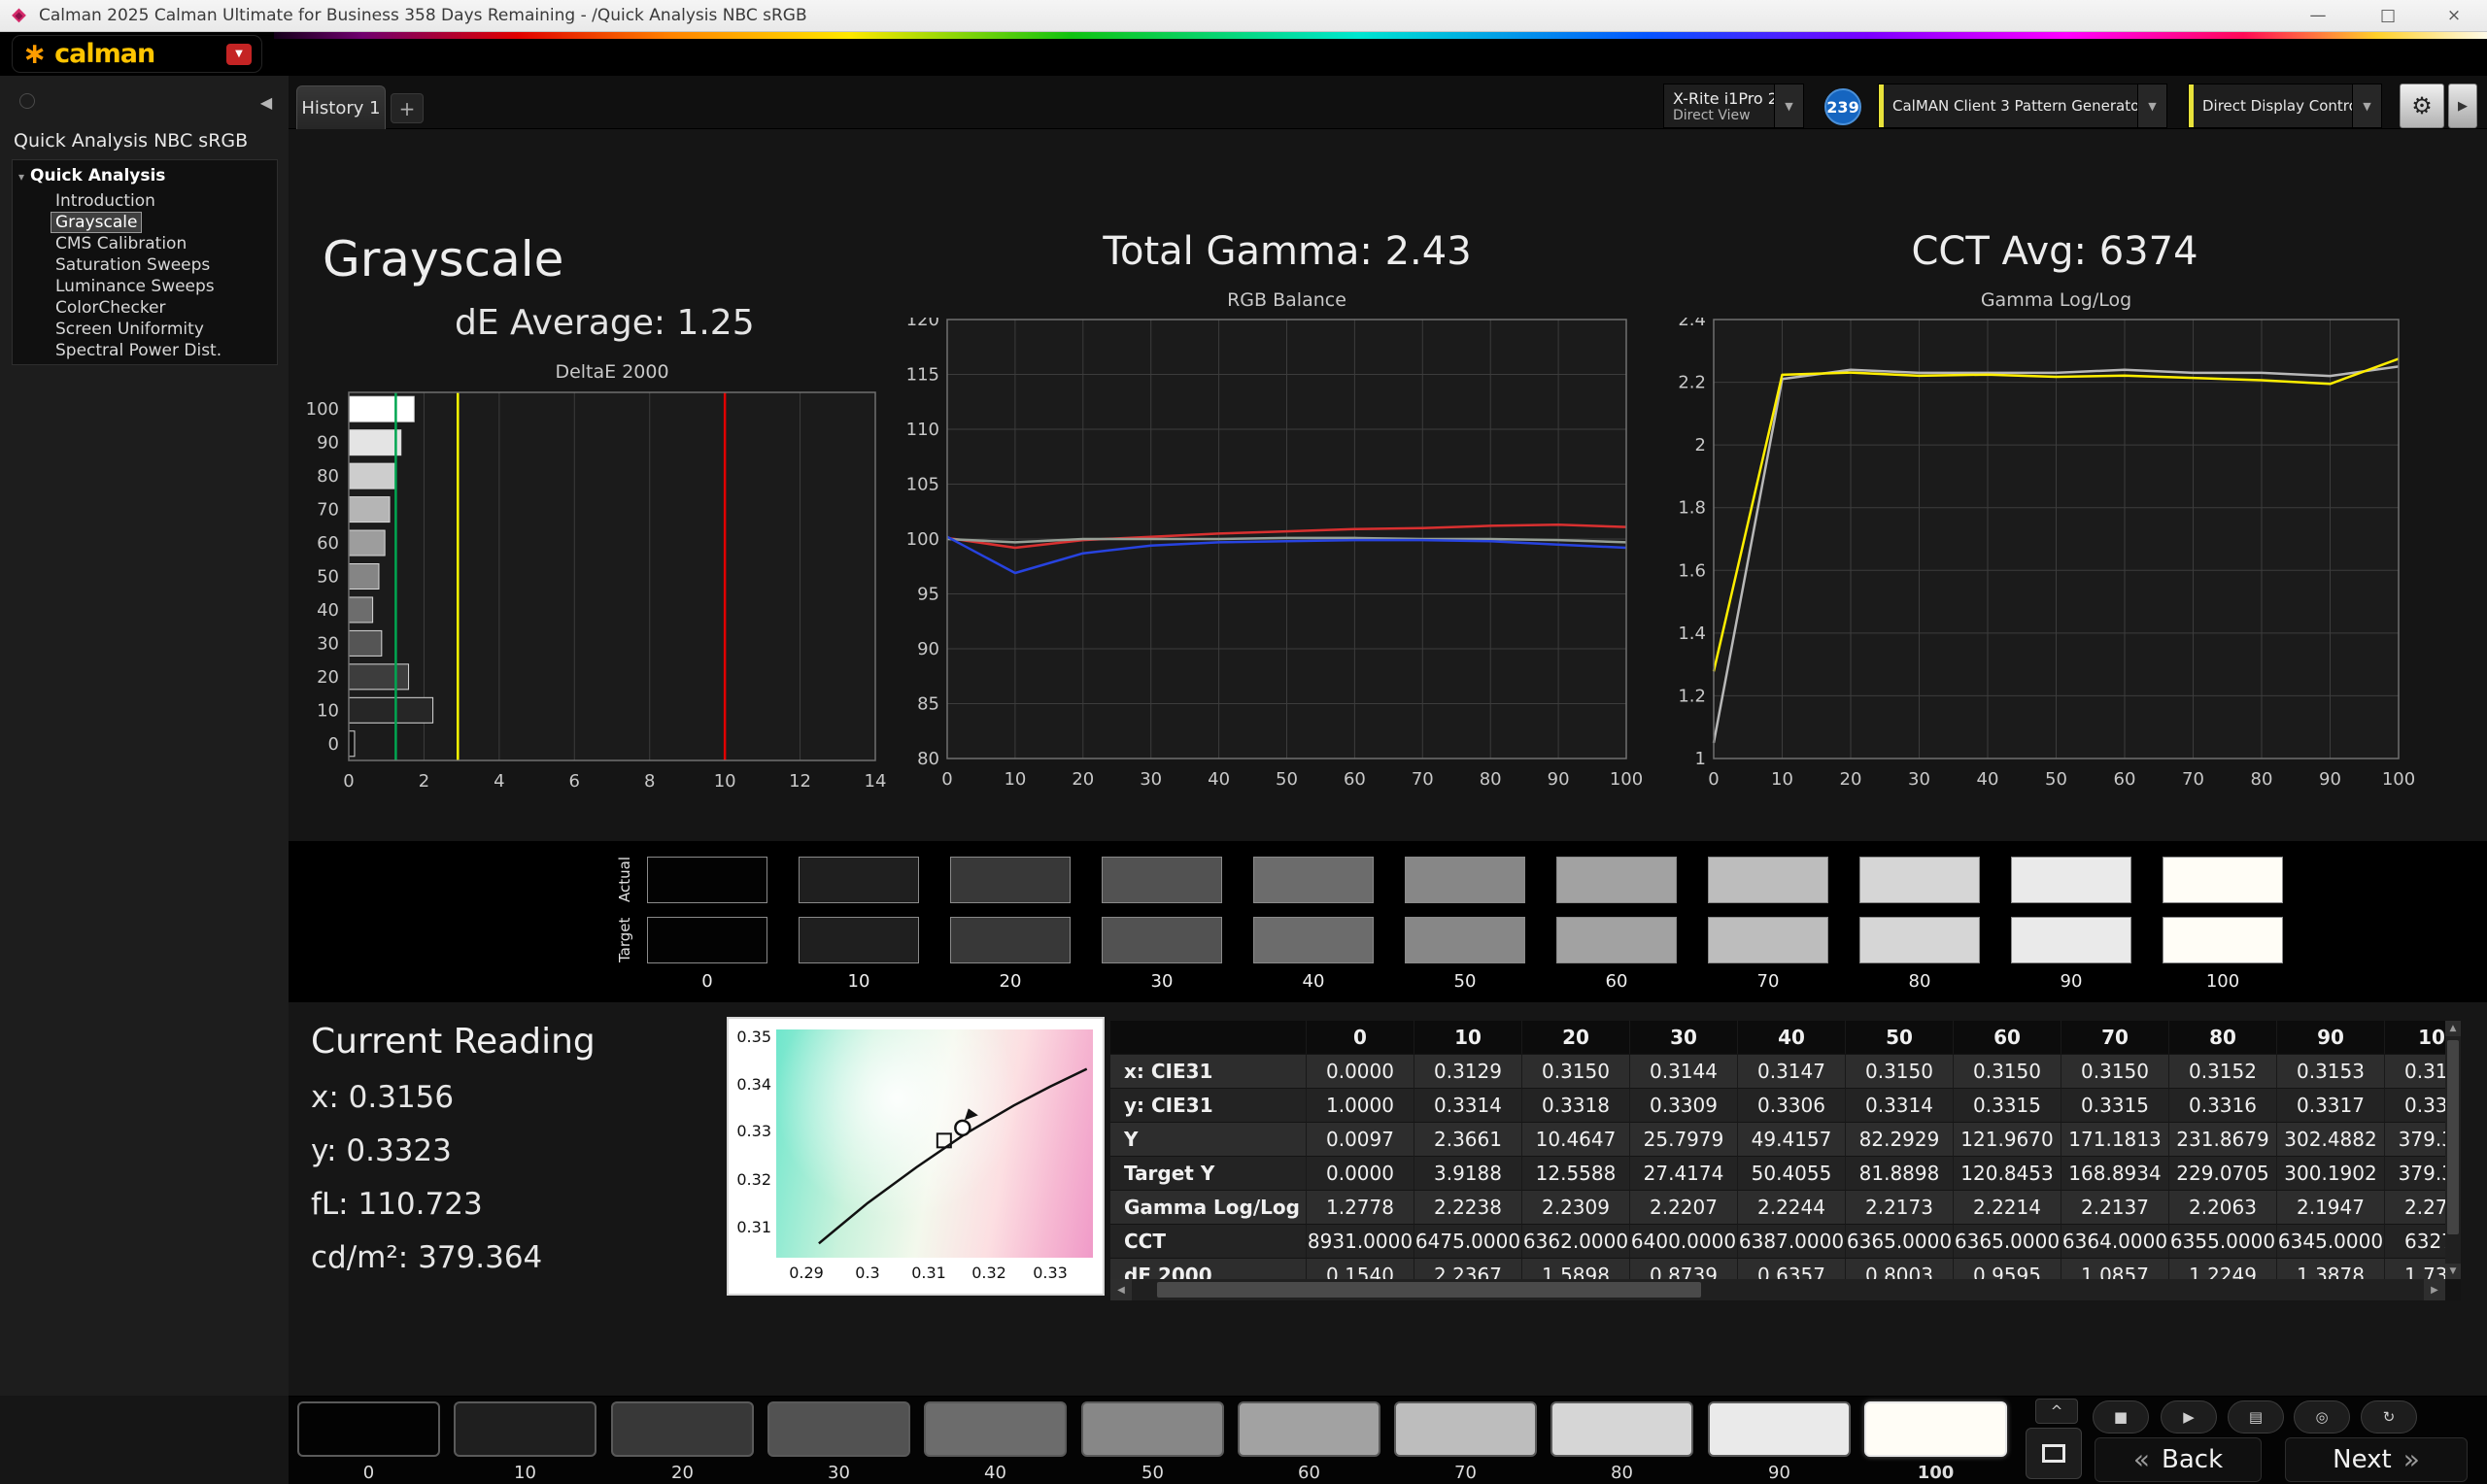 The image size is (2487, 1484). What do you see at coordinates (145, 201) in the screenshot?
I see `sidebar-item-introduction: Introduction` at bounding box center [145, 201].